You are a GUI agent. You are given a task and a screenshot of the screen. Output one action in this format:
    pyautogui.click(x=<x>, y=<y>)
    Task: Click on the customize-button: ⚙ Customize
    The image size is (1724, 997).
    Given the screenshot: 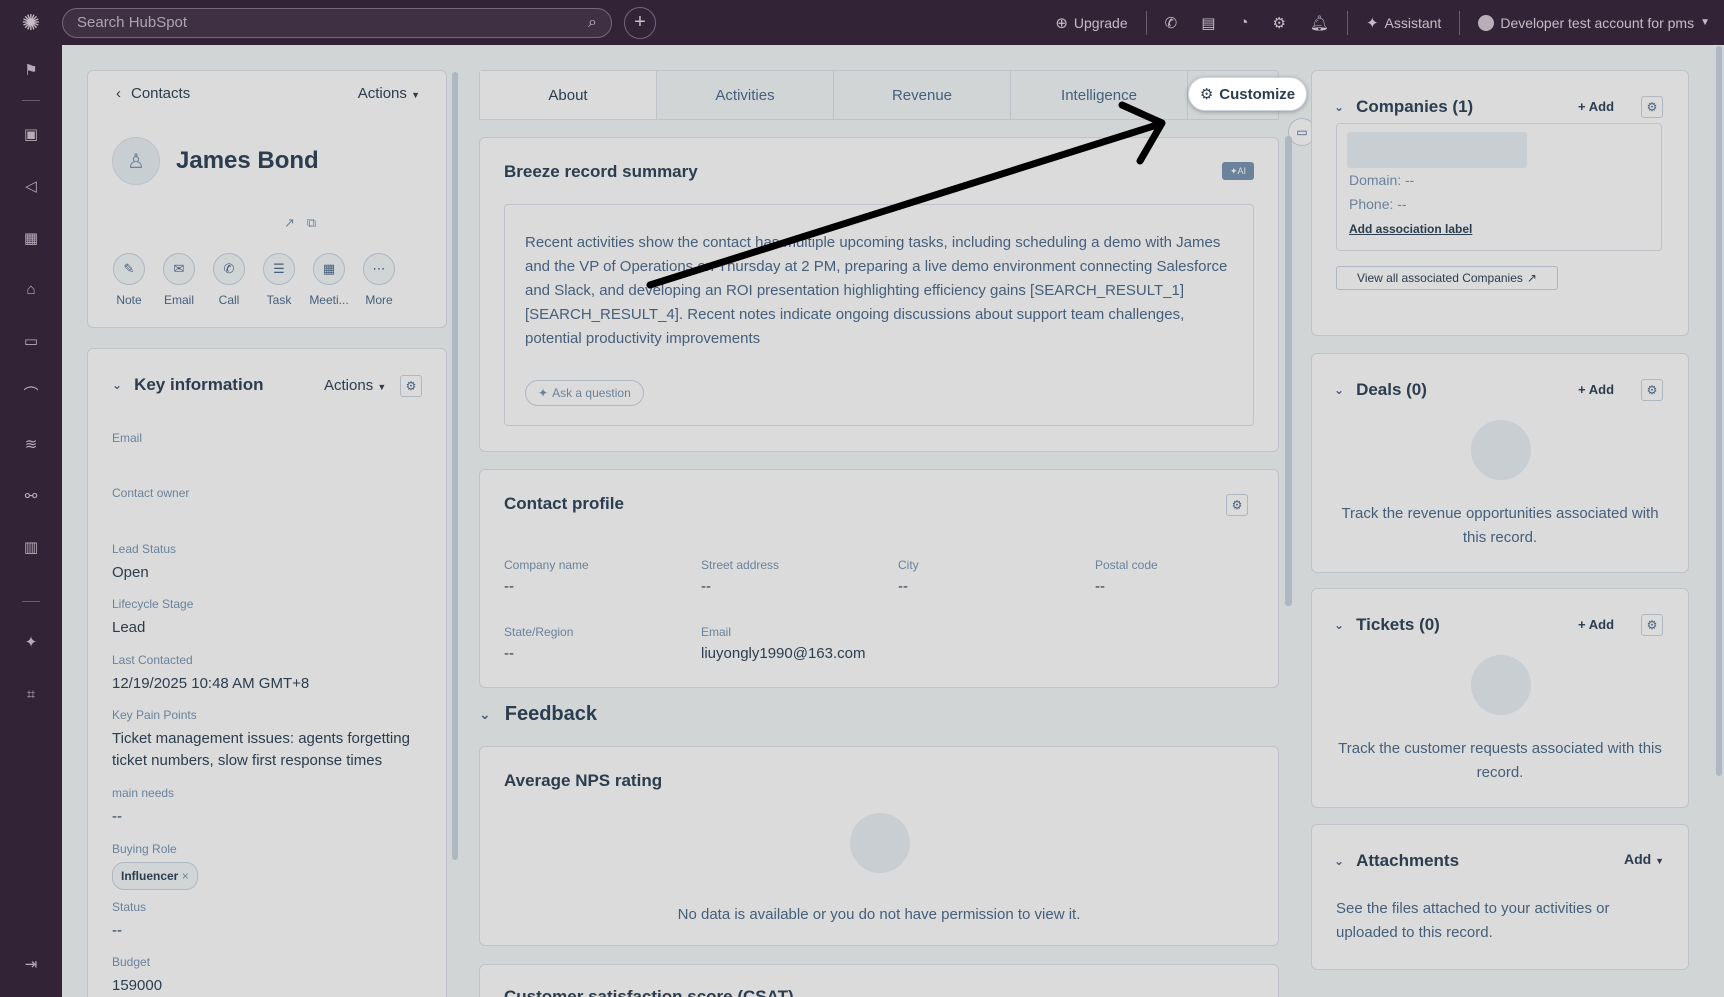 What is the action you would take?
    pyautogui.click(x=1247, y=94)
    